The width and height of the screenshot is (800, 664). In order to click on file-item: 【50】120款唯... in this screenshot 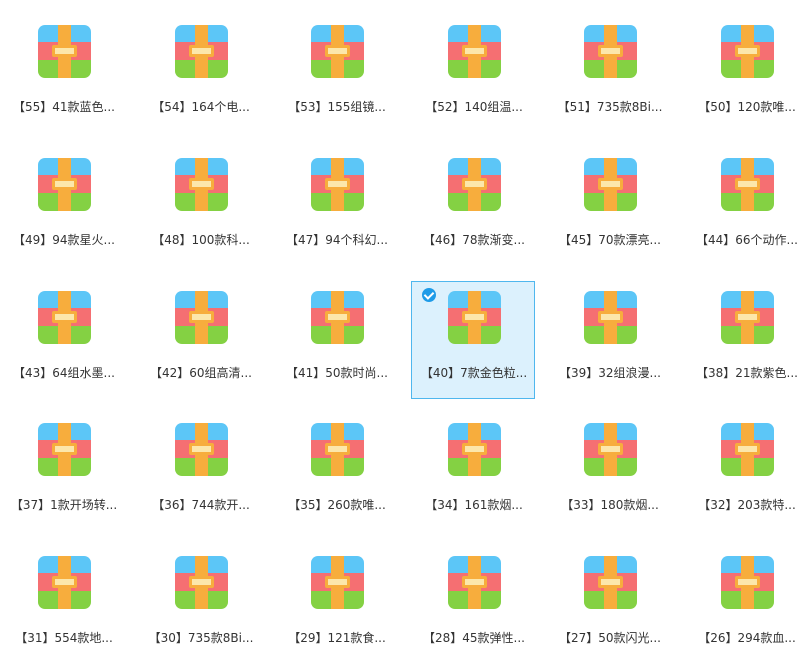, I will do `click(742, 74)`.